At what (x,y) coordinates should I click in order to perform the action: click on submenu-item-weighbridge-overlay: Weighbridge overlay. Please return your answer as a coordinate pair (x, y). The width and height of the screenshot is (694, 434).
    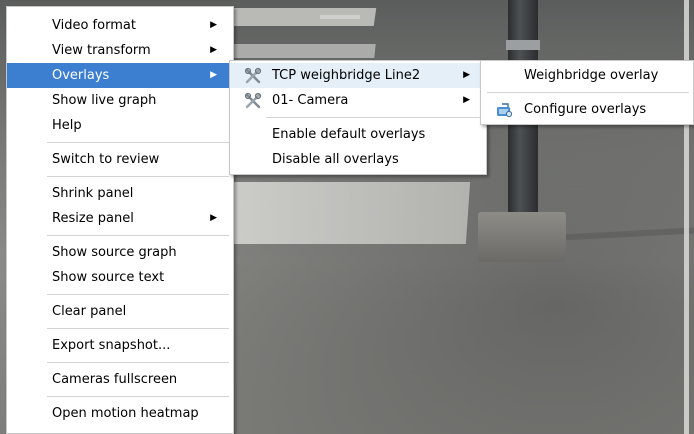
    Looking at the image, I should click on (587, 75).